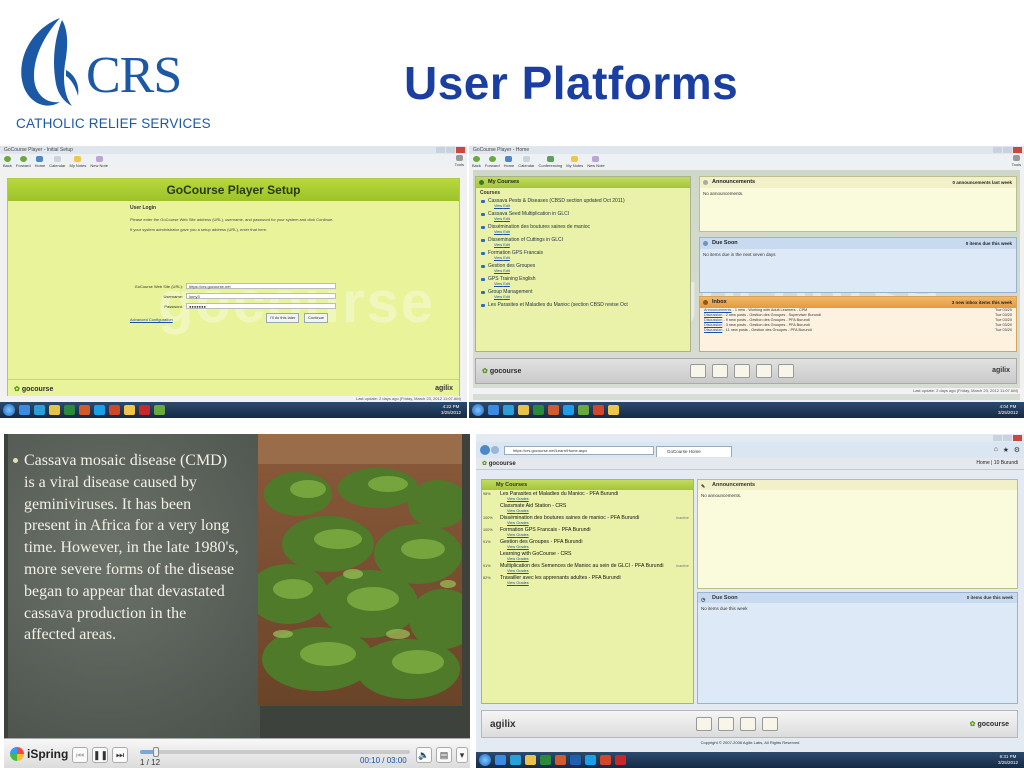 This screenshot has height=768, width=1024. What do you see at coordinates (261, 296) in the screenshot?
I see `username-input: lomy3` at bounding box center [261, 296].